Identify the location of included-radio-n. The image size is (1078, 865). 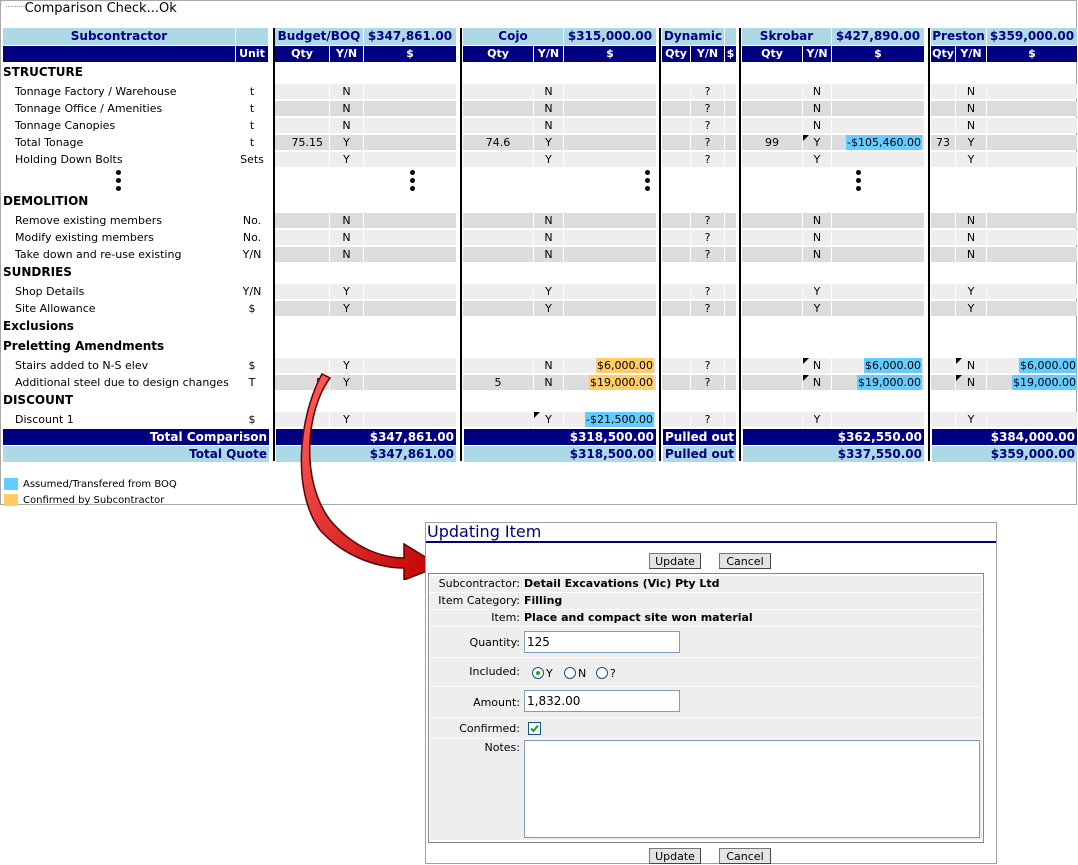
(570, 673).